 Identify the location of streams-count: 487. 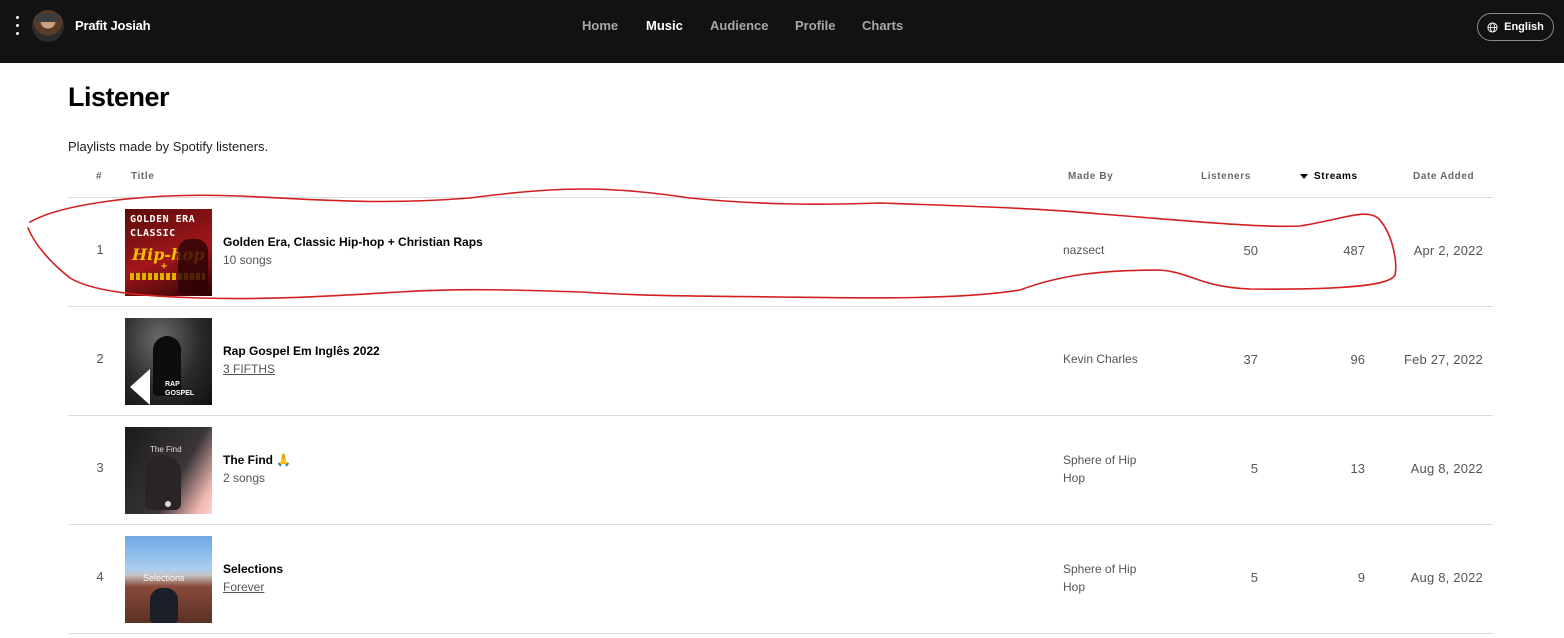
(1354, 250).